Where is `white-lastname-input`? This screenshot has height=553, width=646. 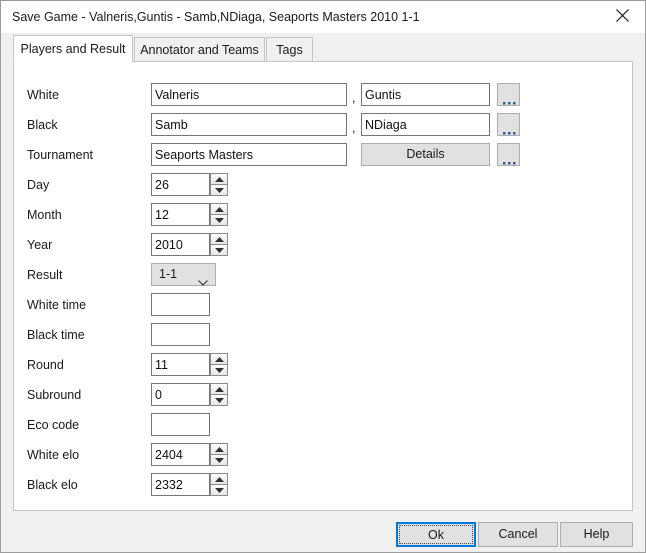
white-lastname-input is located at coordinates (249, 94).